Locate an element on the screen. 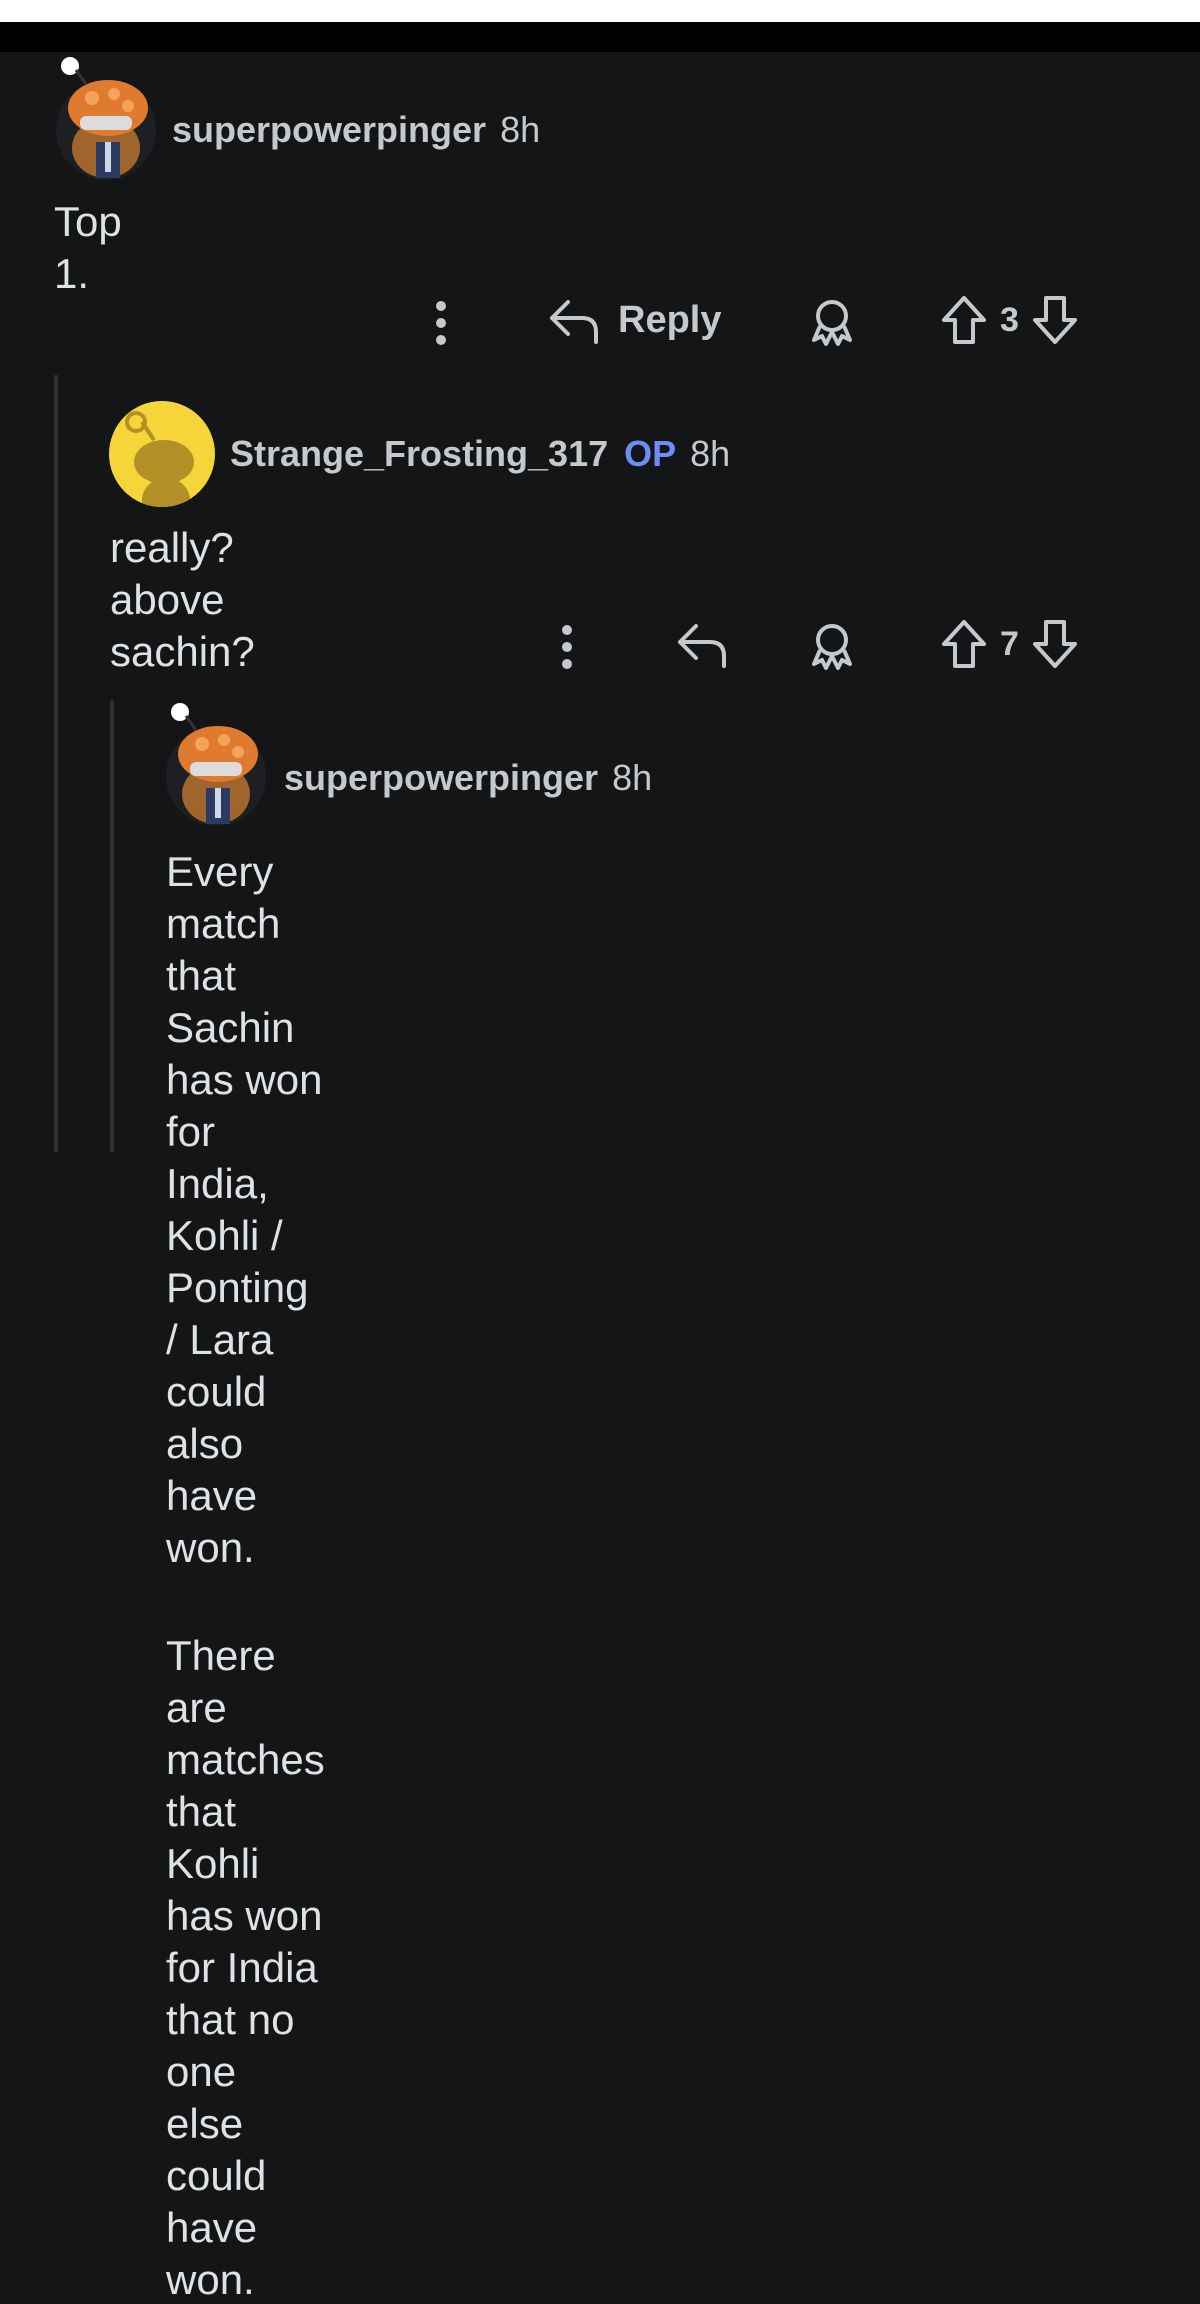 This screenshot has width=1200, height=2304. vote-controls: 7 is located at coordinates (1009, 644).